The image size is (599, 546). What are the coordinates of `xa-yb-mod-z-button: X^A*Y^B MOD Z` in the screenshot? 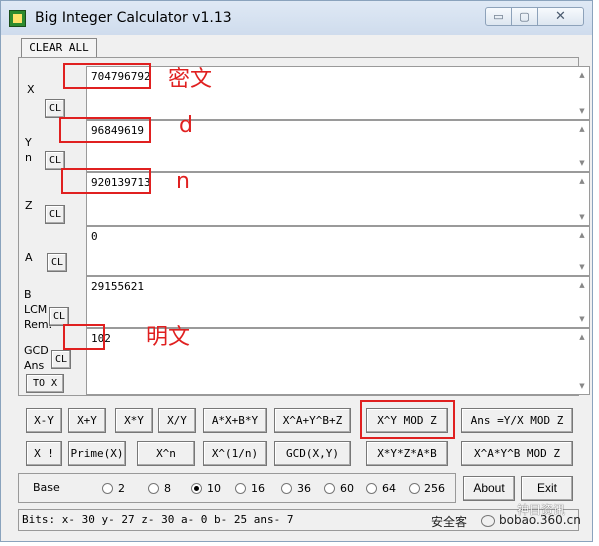 It's located at (517, 453).